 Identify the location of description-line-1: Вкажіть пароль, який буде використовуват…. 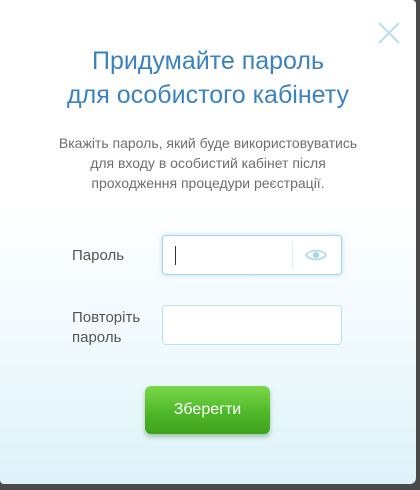
(208, 143).